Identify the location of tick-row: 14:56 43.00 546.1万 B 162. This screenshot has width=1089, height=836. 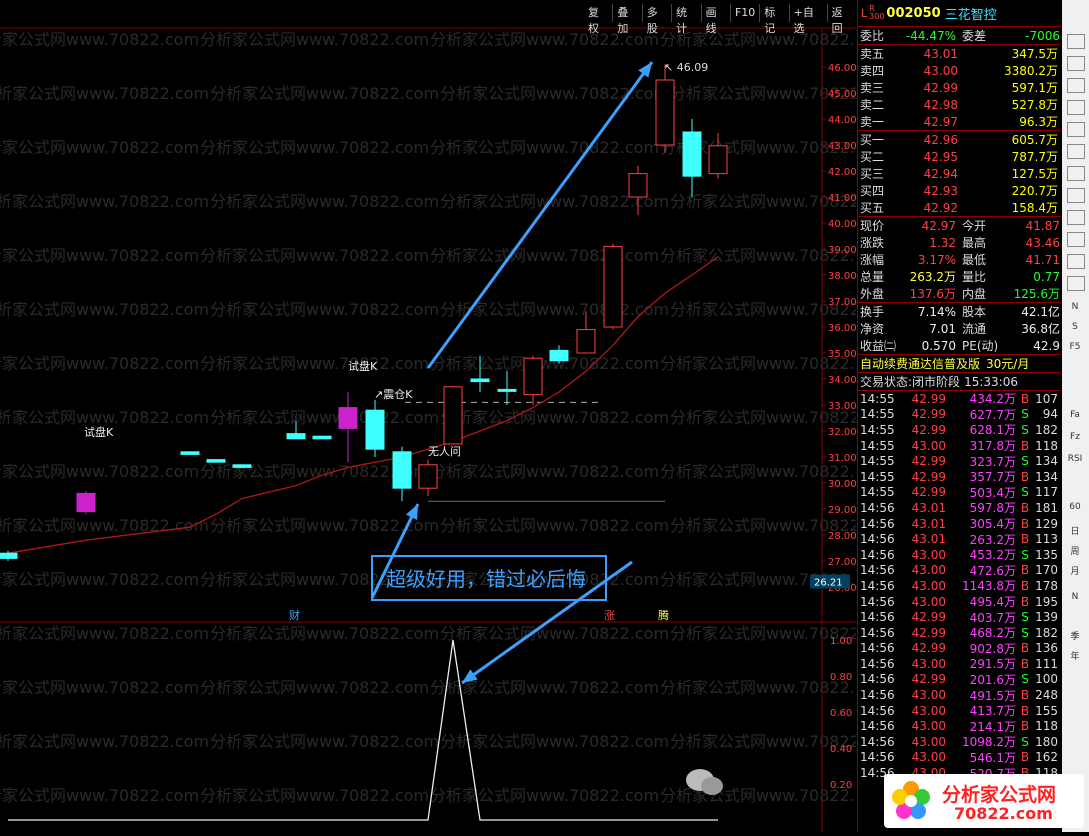
(959, 758).